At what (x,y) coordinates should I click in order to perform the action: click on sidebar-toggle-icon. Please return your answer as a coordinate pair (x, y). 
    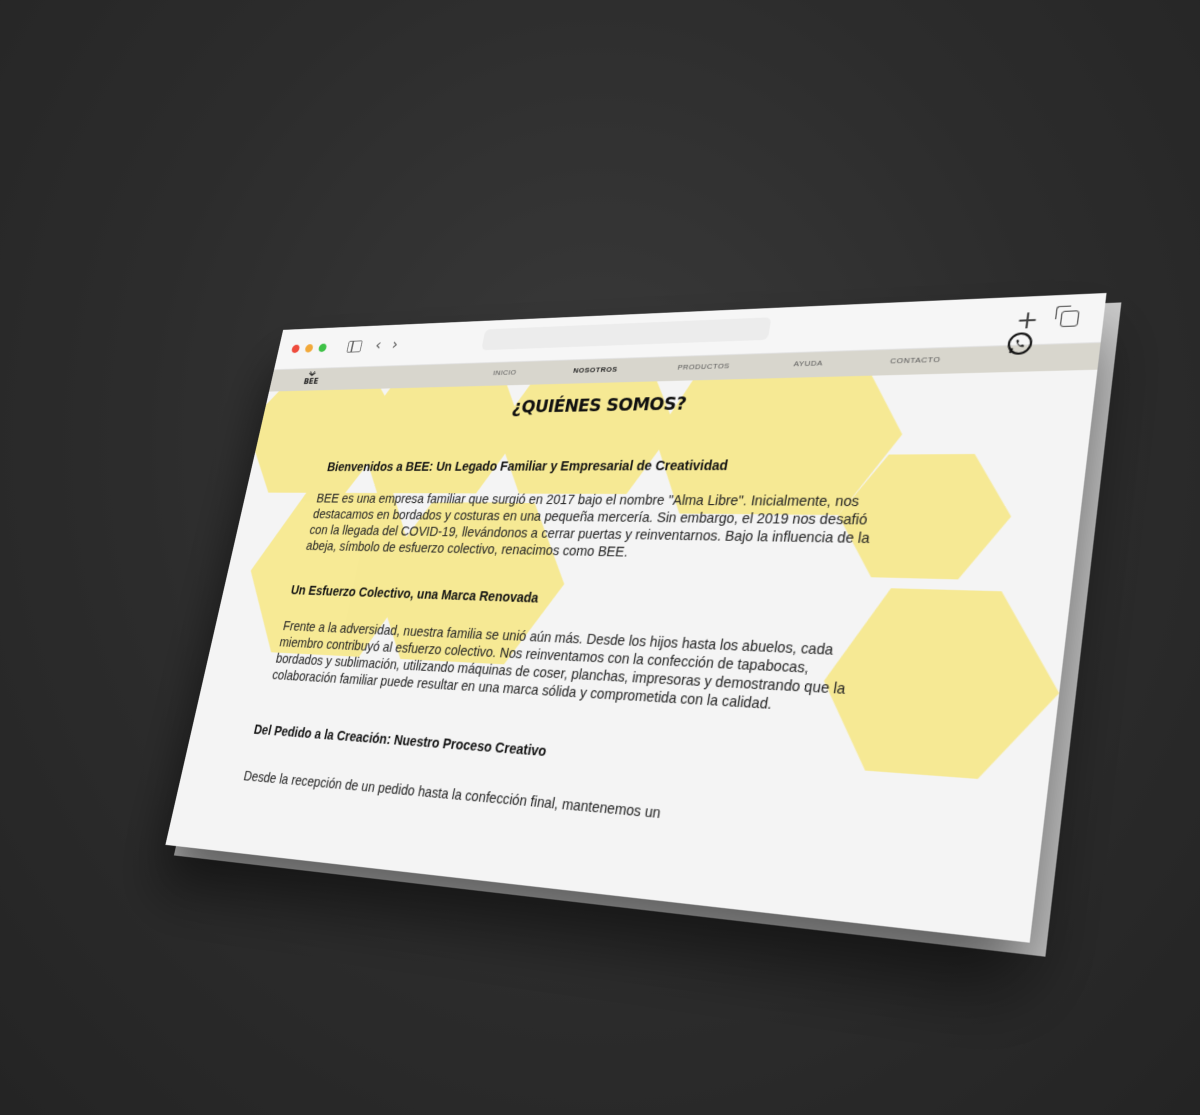
    Looking at the image, I should click on (354, 346).